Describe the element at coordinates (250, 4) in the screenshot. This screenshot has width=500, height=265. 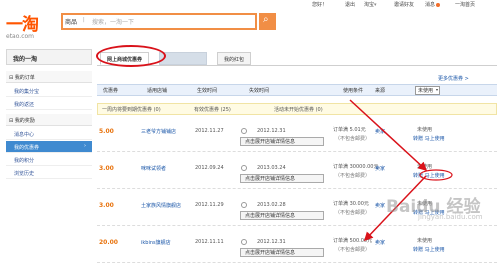
I see `top-bar: 您好！ 退出 淘宝▾ 邀请好友 消息 一淘首页` at that location.